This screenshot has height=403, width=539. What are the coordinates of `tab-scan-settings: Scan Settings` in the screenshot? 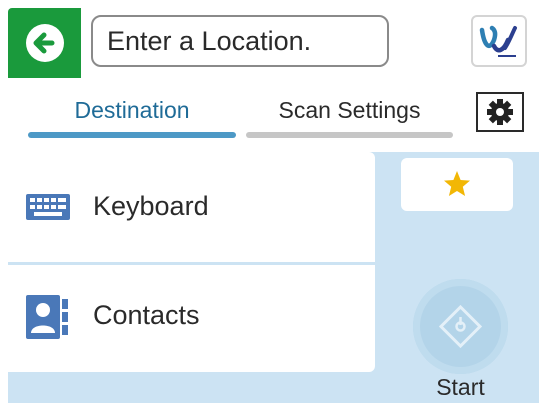 It's located at (349, 115).